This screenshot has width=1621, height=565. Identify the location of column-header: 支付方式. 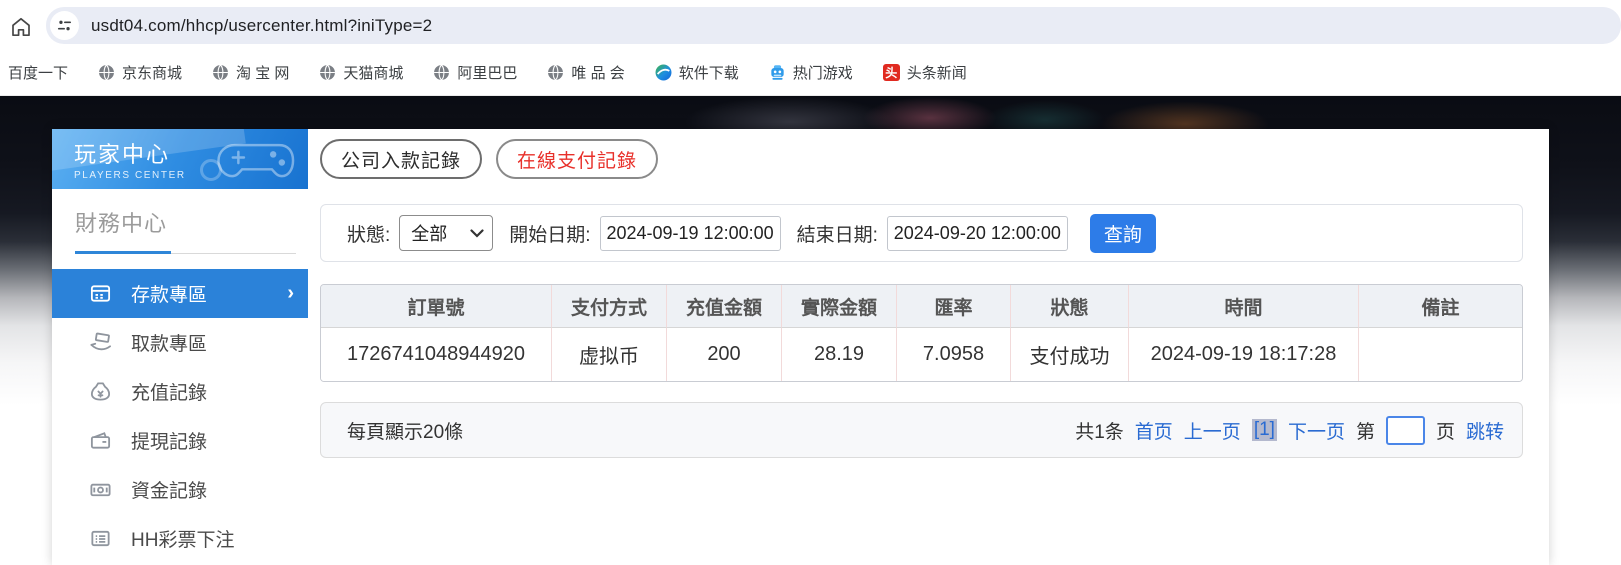
(608, 306).